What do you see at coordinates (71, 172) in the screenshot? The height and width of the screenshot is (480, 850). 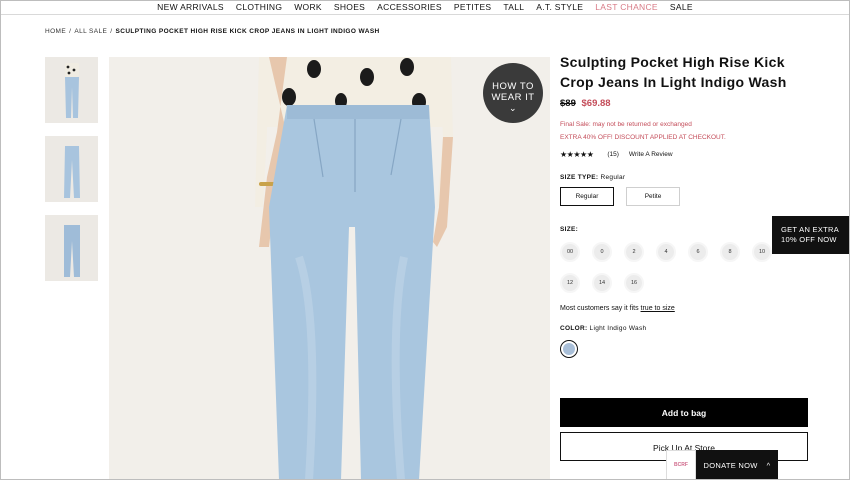 I see `thumbnail-jeans-front` at bounding box center [71, 172].